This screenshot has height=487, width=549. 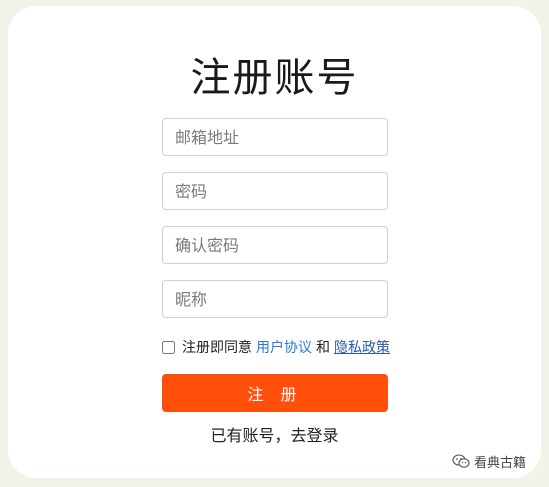 I want to click on agree-prefix-text: 注册即同意, so click(x=217, y=348).